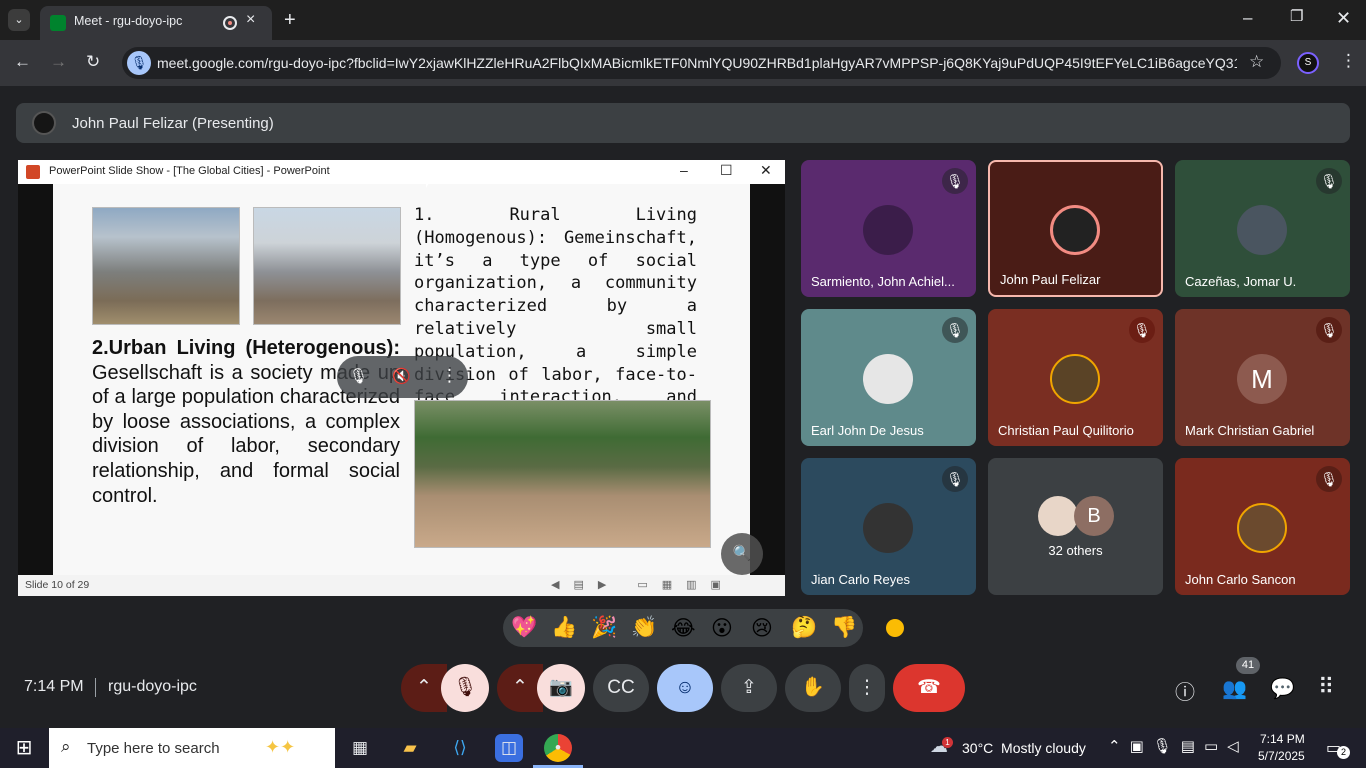 The width and height of the screenshot is (1366, 768). I want to click on participant-name: Christian Paul Quilitorio, so click(1066, 430).